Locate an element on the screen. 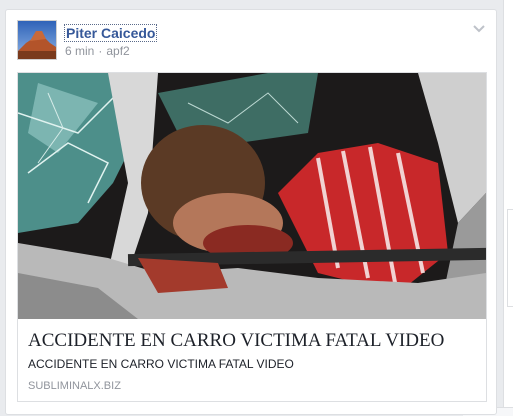 Image resolution: width=513 pixels, height=416 pixels. post-timestamp: 6 min is located at coordinates (79, 51).